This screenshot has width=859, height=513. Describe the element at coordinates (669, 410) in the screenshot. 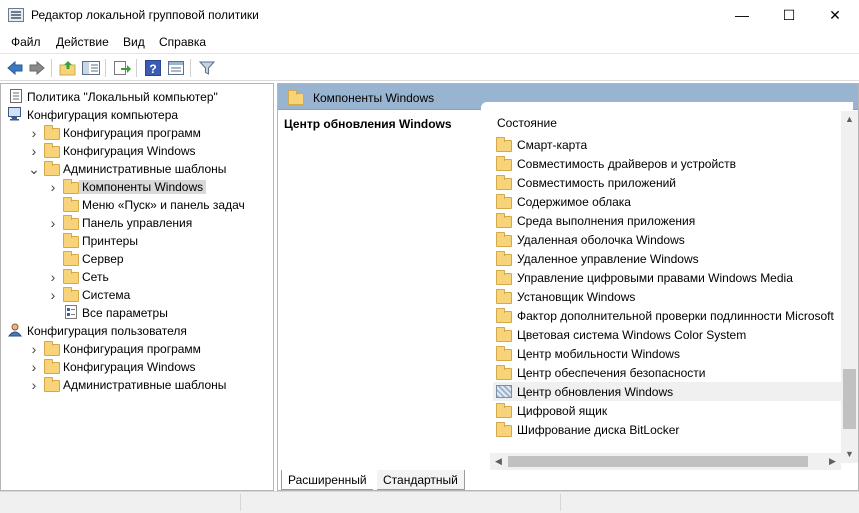

I see `list-item: Цифровой ящик` at that location.